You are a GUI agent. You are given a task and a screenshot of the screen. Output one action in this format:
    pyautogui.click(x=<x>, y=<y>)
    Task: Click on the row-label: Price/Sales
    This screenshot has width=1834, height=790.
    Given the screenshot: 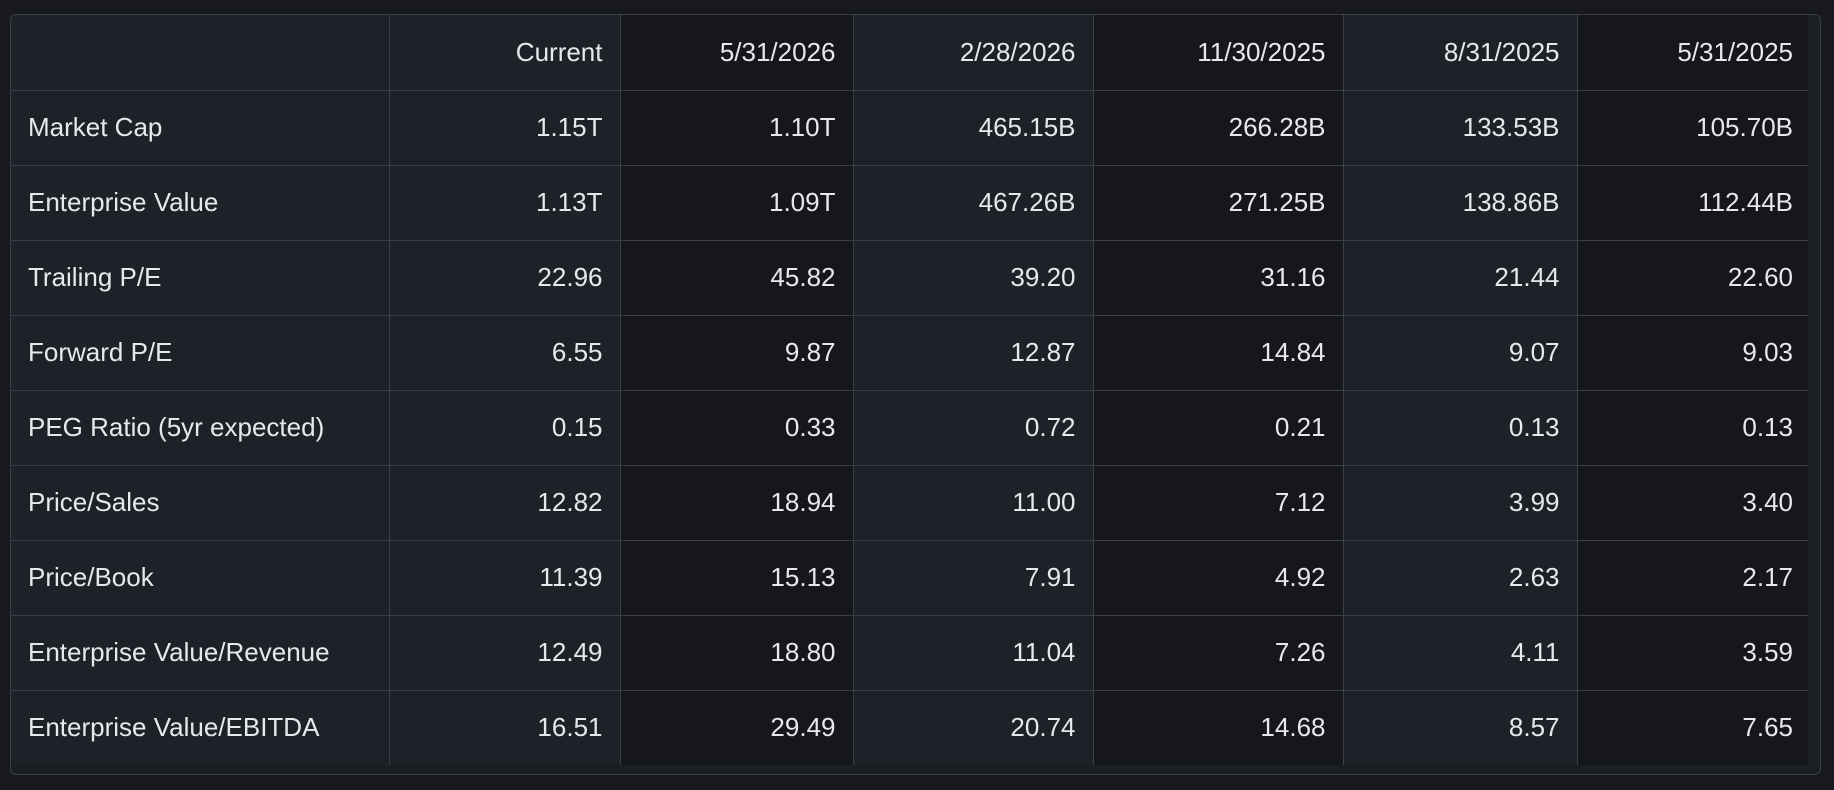 What is the action you would take?
    pyautogui.click(x=200, y=503)
    